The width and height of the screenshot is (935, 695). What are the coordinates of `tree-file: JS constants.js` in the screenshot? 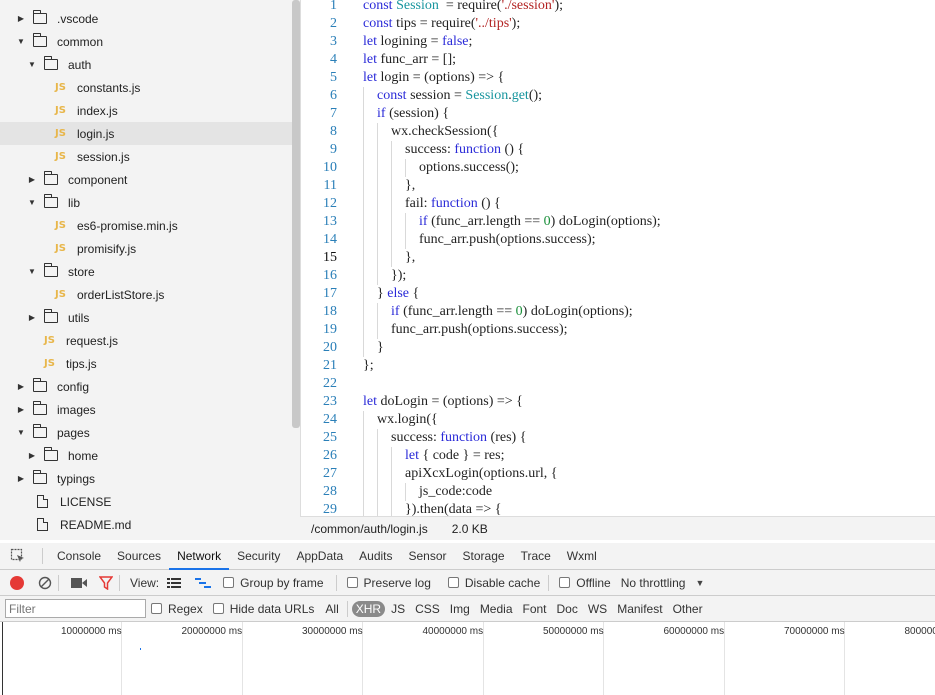 It's located at (146, 87).